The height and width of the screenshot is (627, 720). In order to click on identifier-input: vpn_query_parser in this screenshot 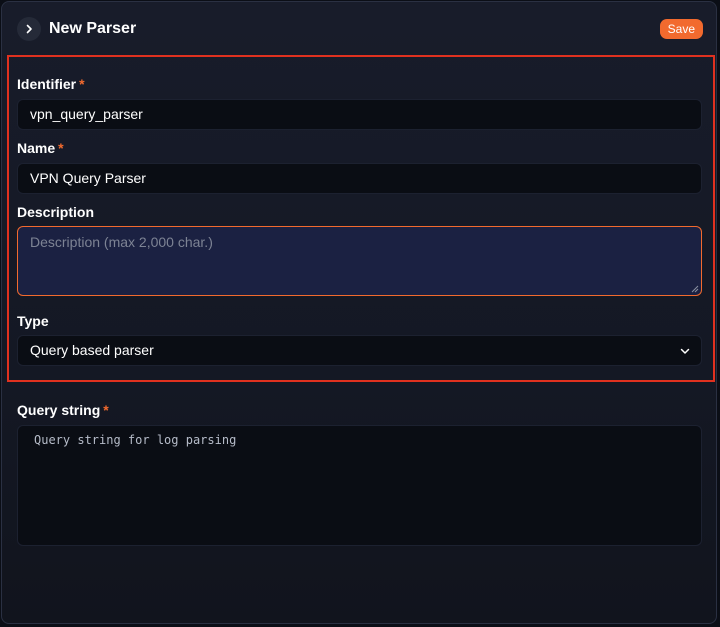, I will do `click(359, 114)`.